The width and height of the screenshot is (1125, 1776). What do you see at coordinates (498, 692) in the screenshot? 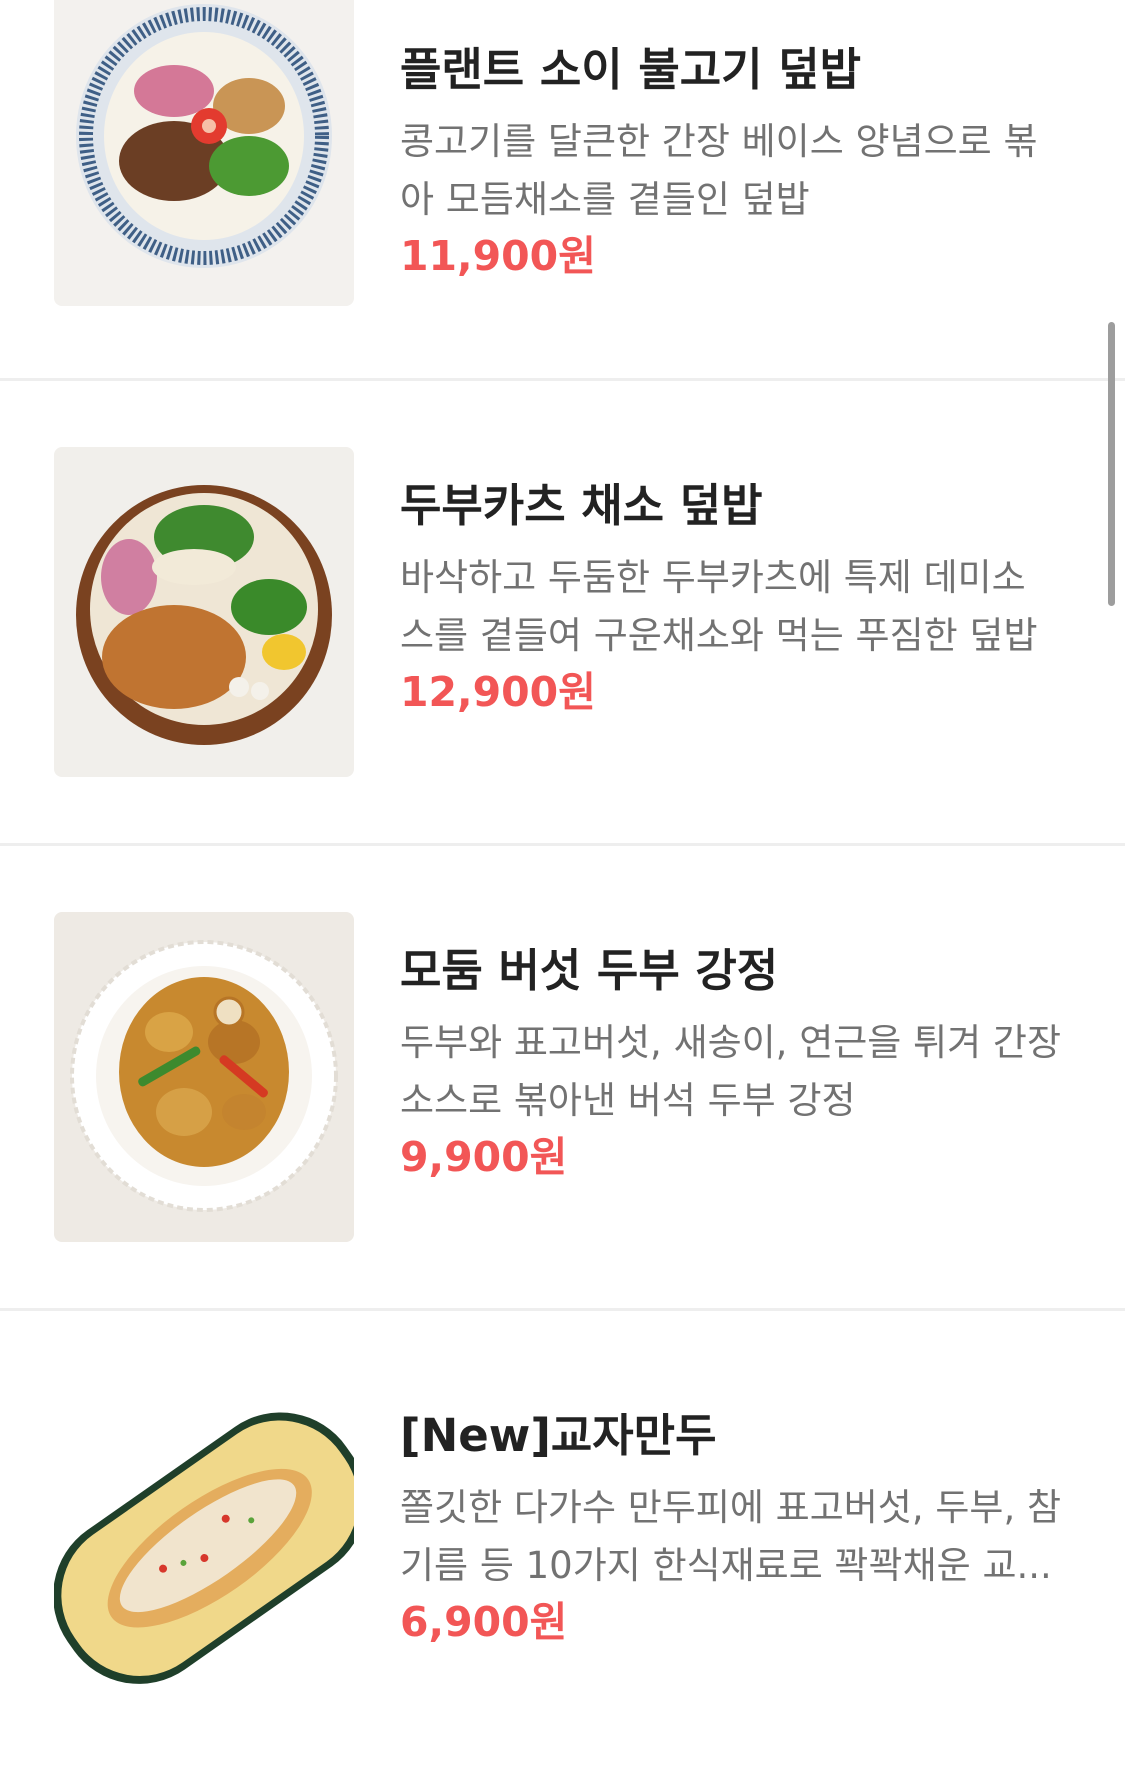
I see `item-price: 12,900원` at bounding box center [498, 692].